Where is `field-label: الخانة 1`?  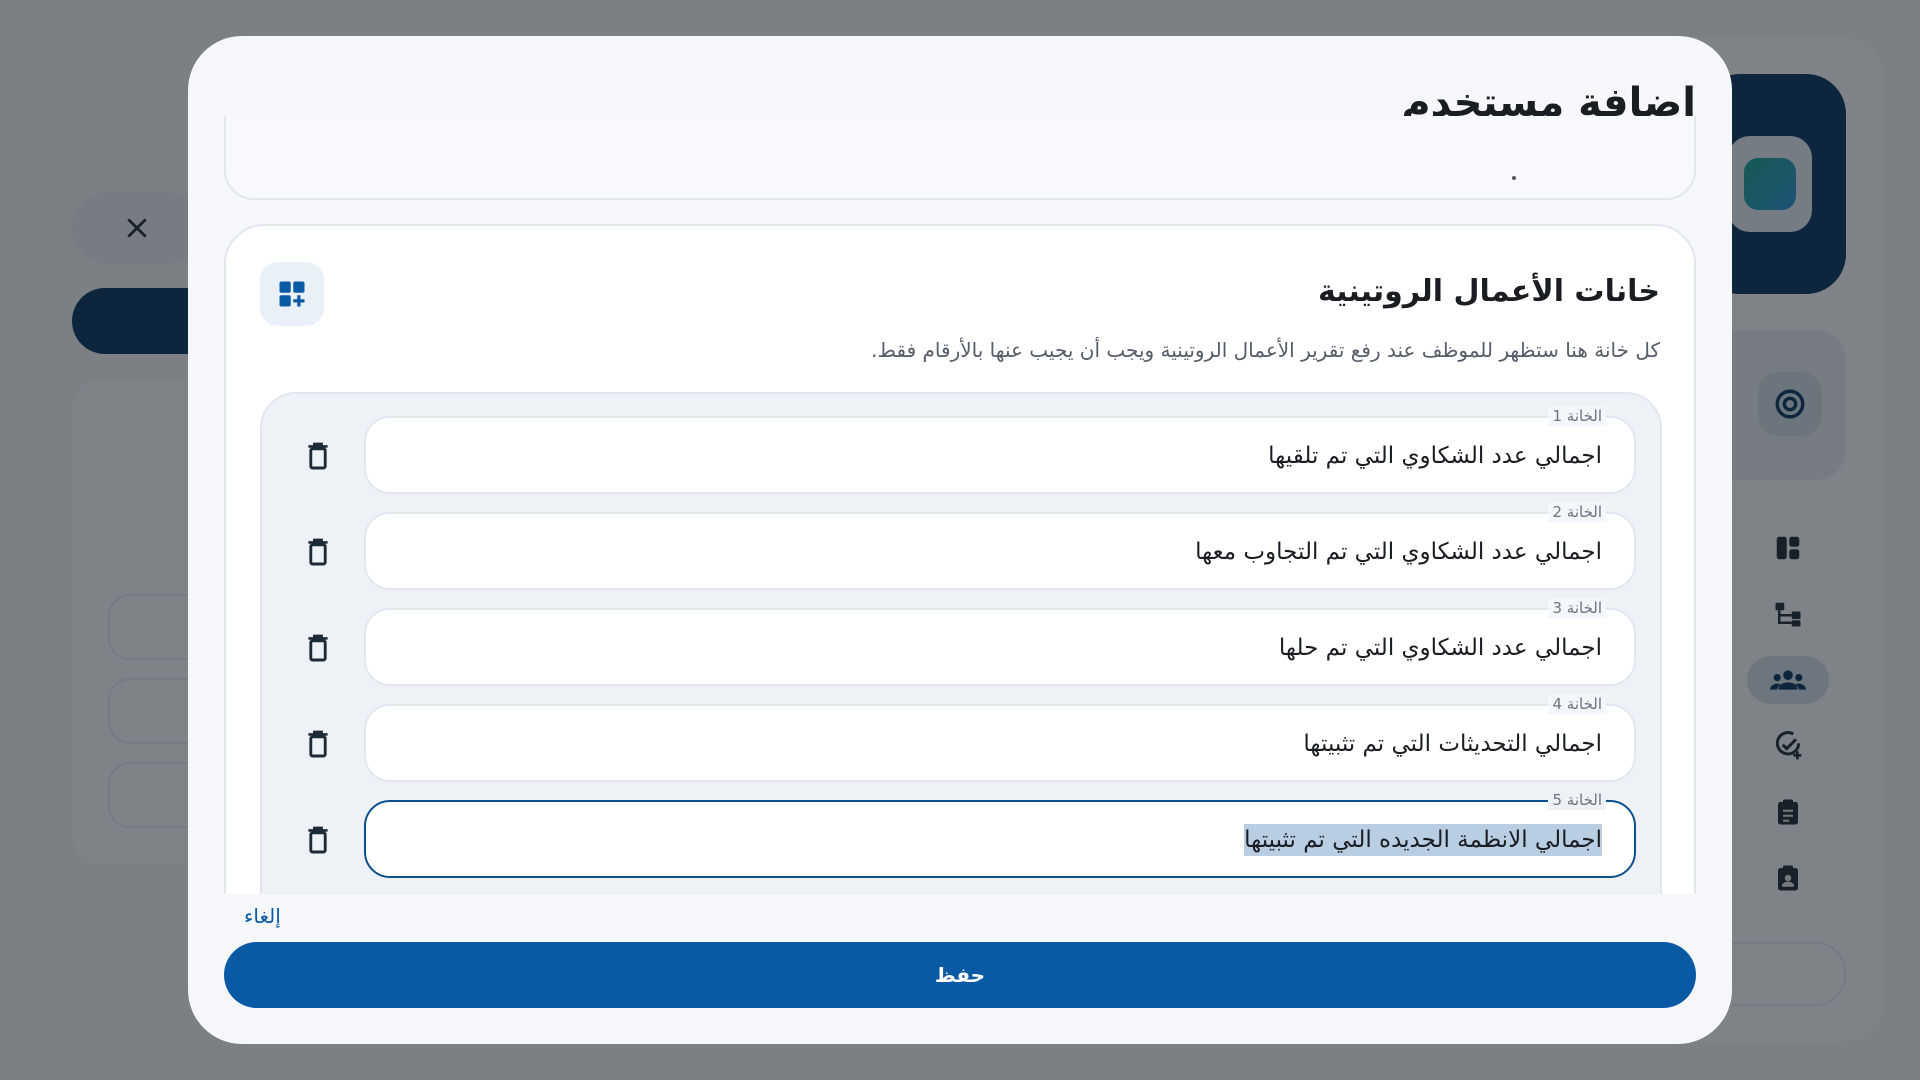 field-label: الخانة 1 is located at coordinates (1577, 416).